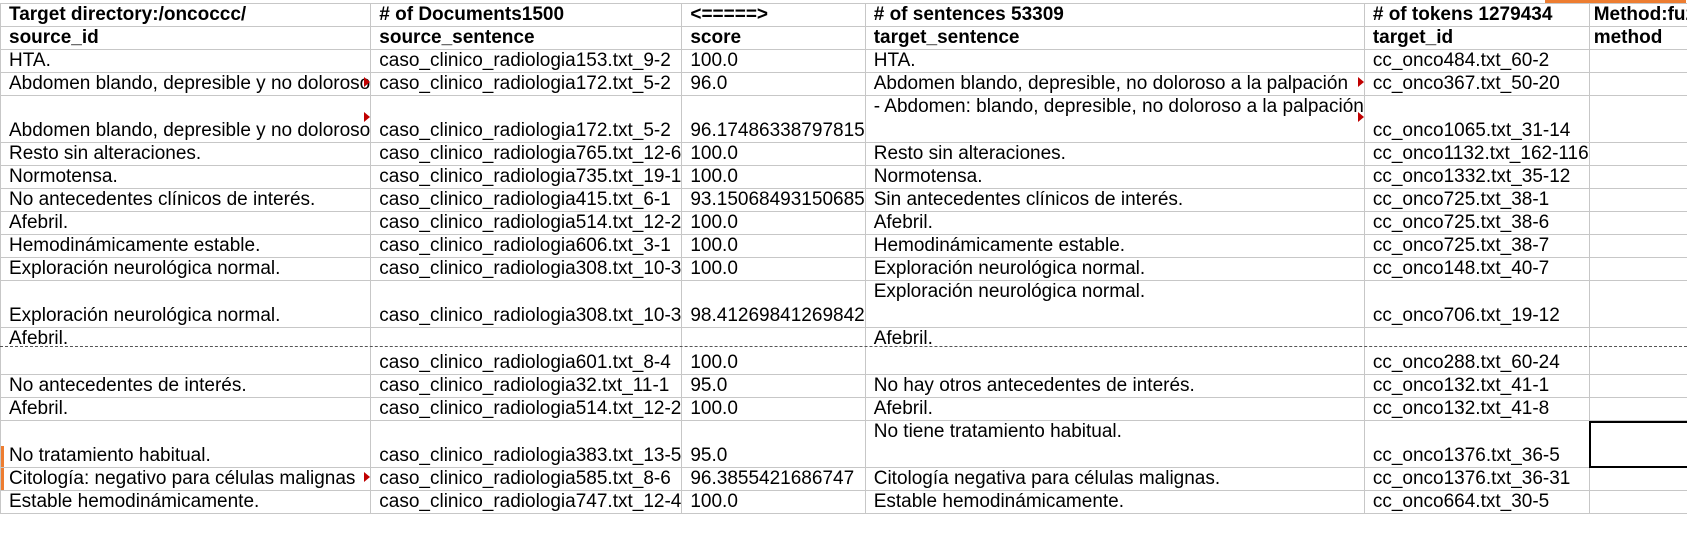 Image resolution: width=1687 pixels, height=538 pixels. I want to click on cell: No tratamiento habitual., so click(186, 444).